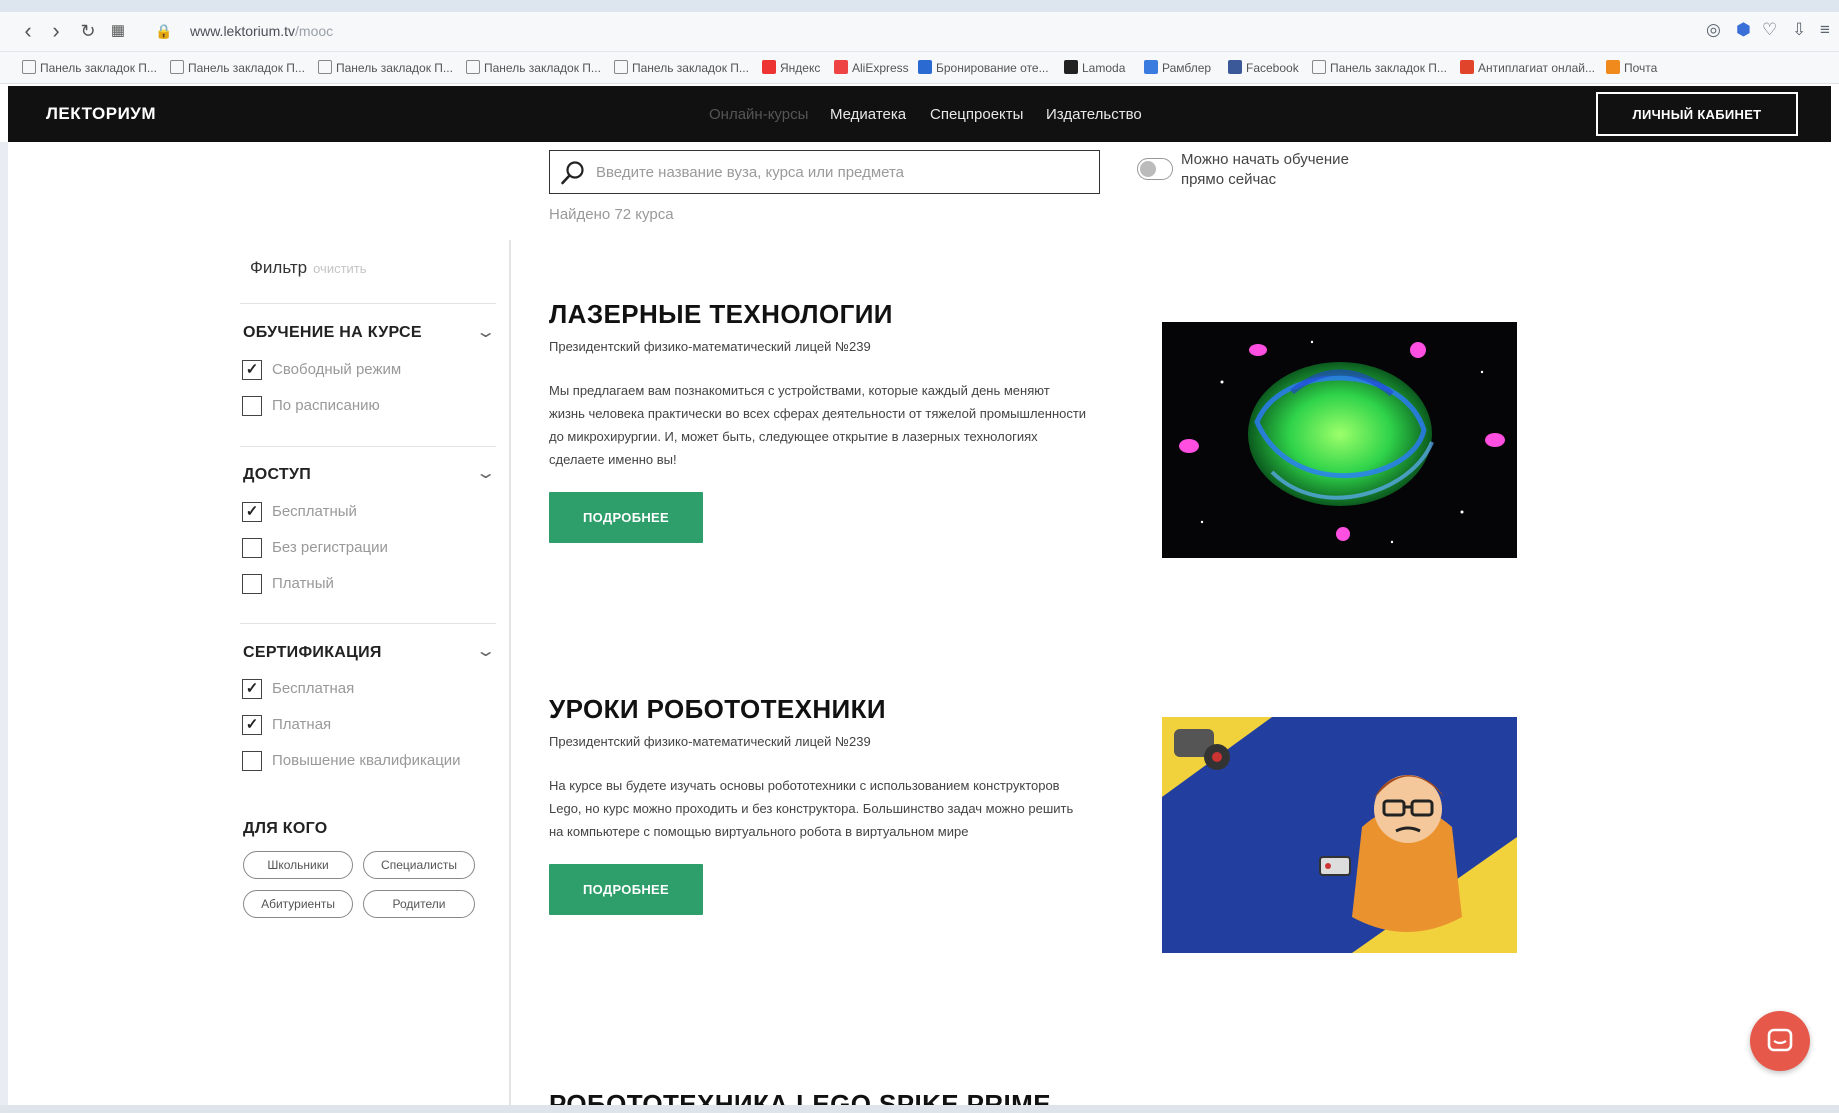  I want to click on option-free-mode: Свободный режим, so click(336, 369).